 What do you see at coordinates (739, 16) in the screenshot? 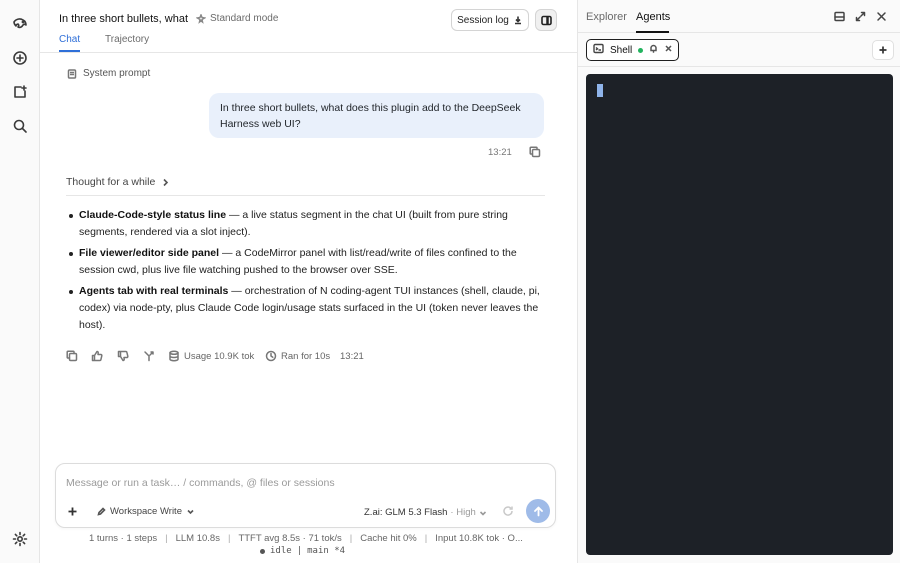
I see `right-panel-tabs: Explorer Agents` at bounding box center [739, 16].